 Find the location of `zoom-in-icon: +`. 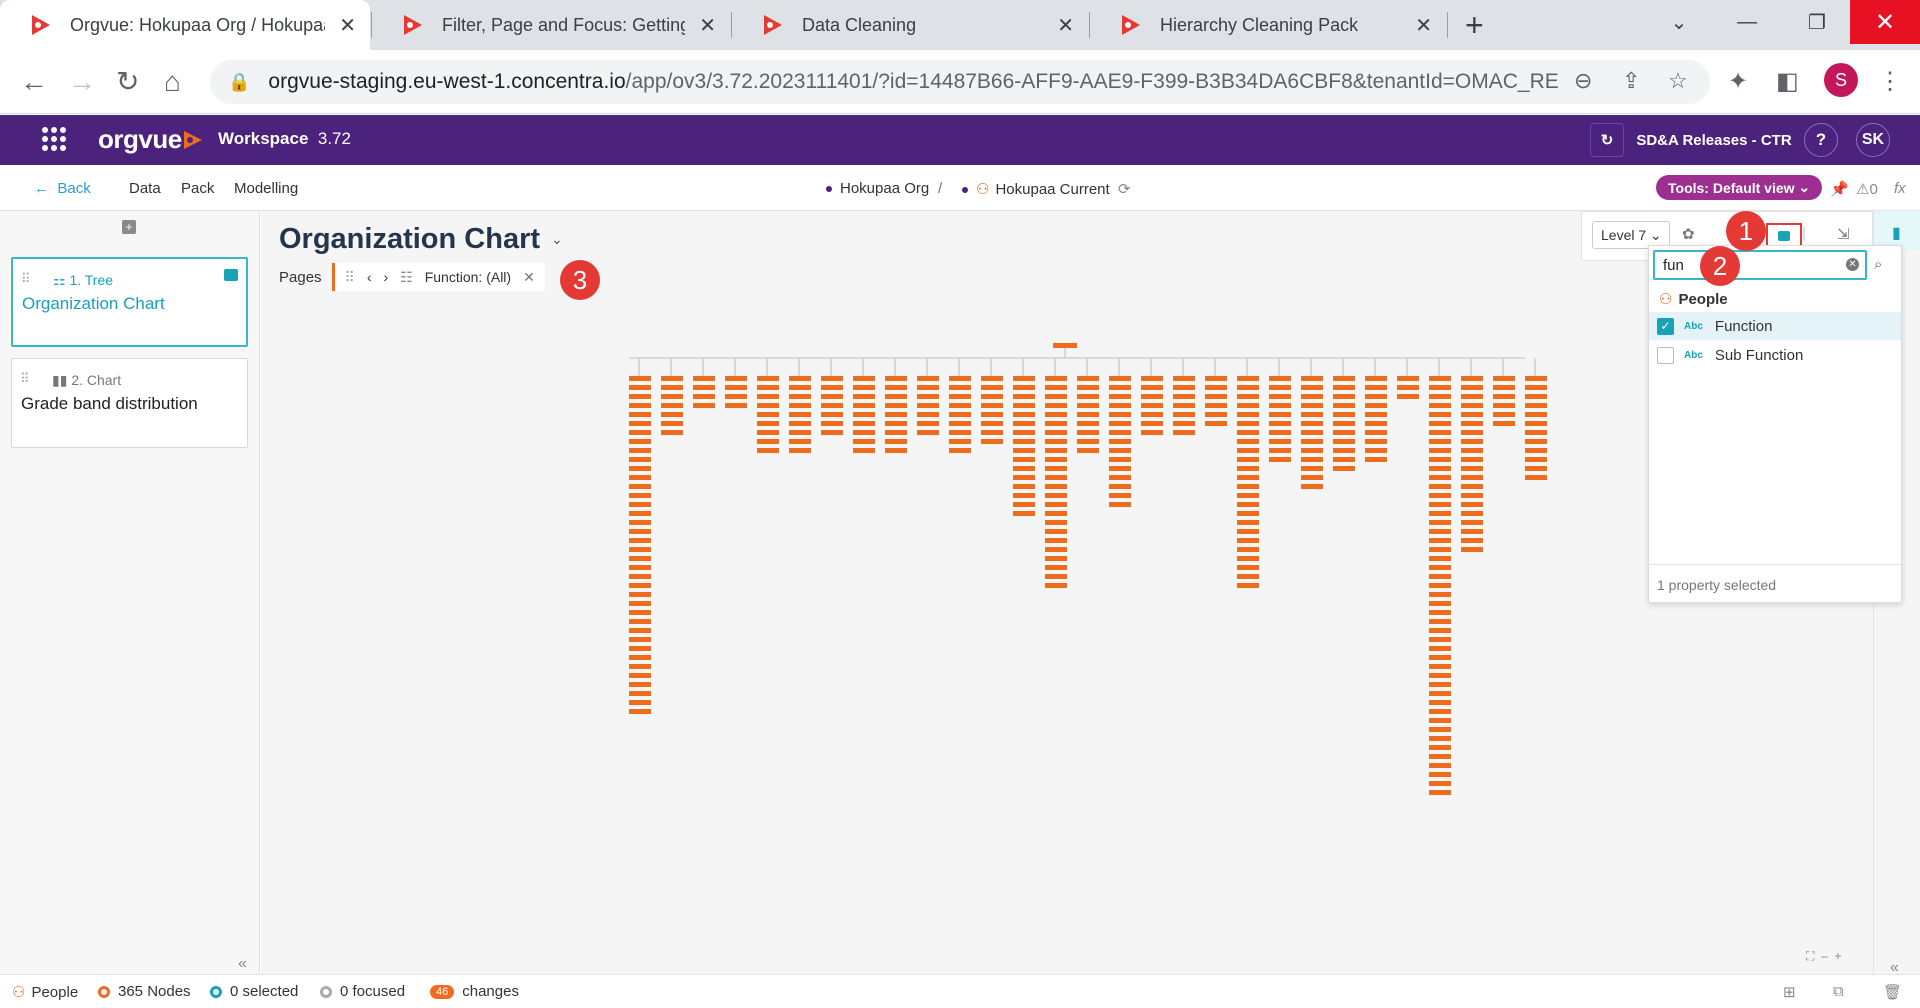

zoom-in-icon: + is located at coordinates (1837, 956).